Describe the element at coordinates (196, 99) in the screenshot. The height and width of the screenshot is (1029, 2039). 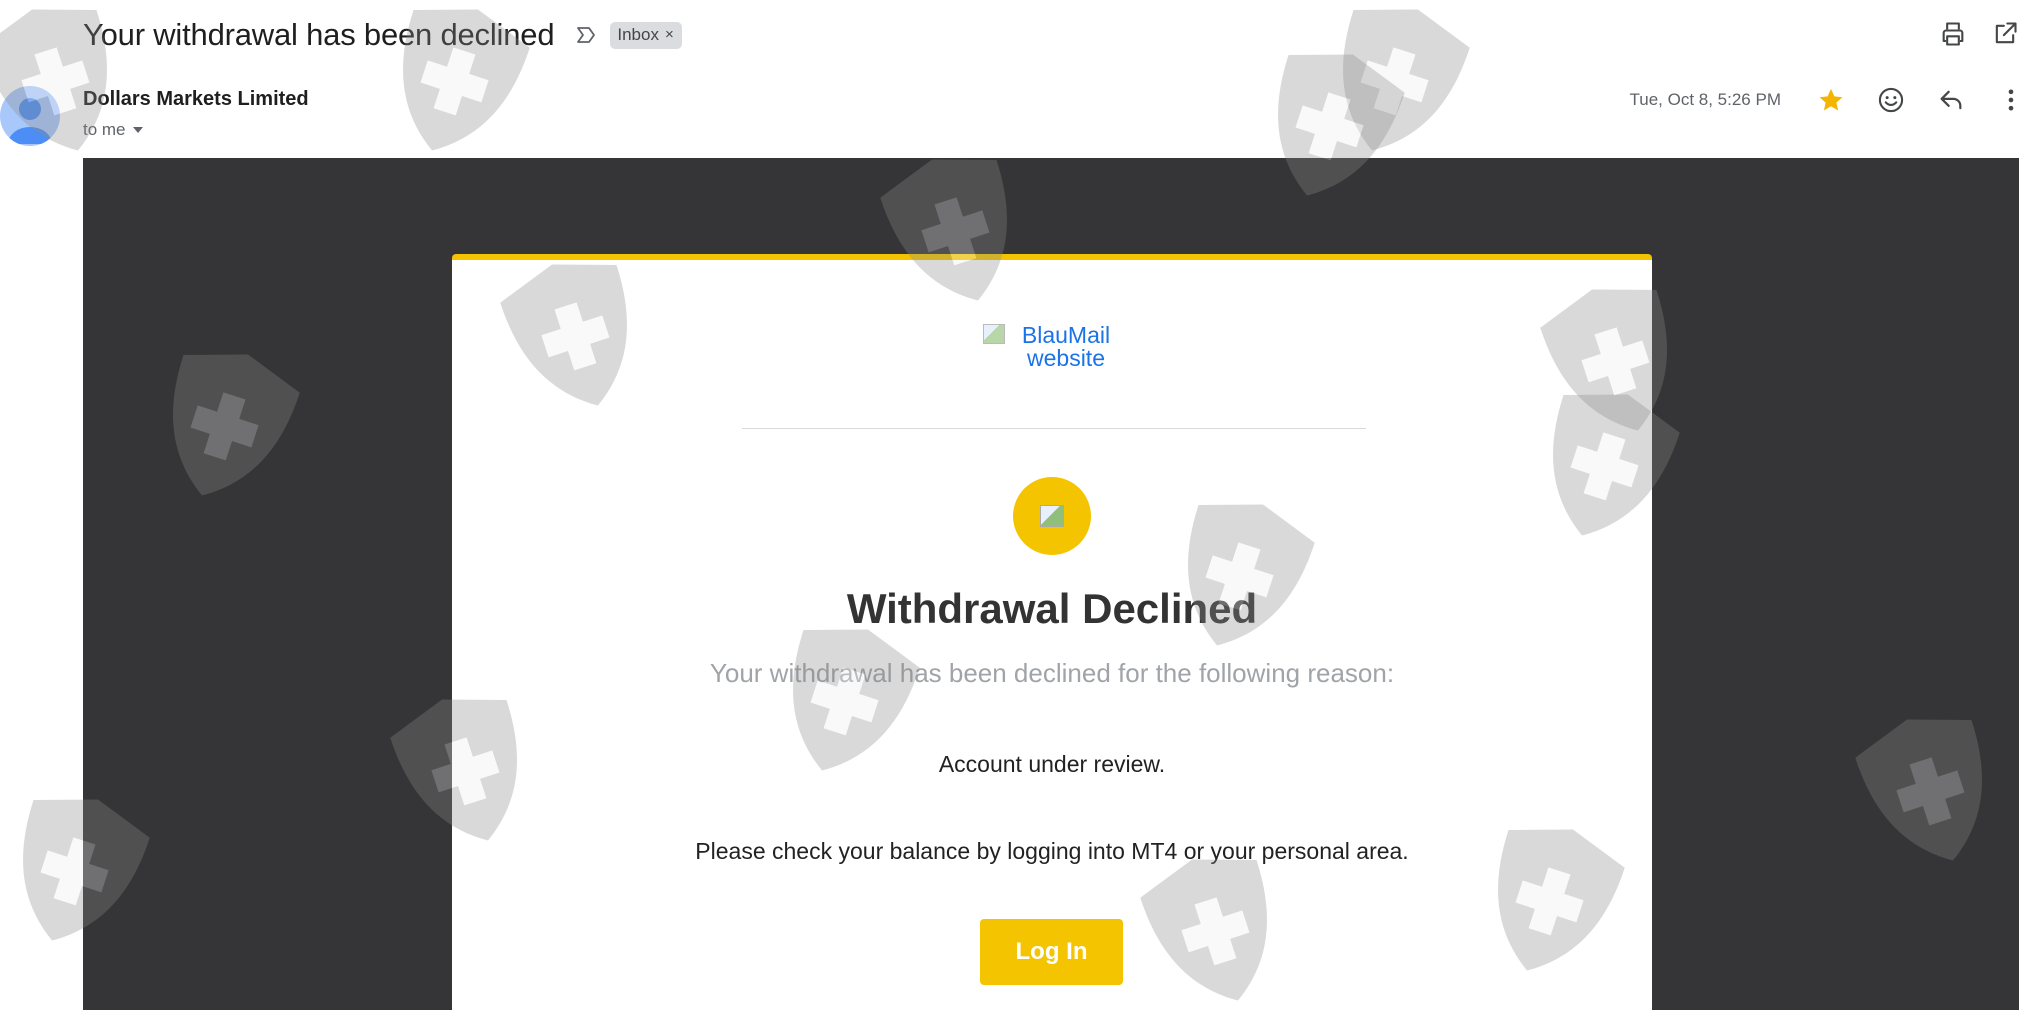
I see `sender-name: Dollars Markets Limited` at that location.